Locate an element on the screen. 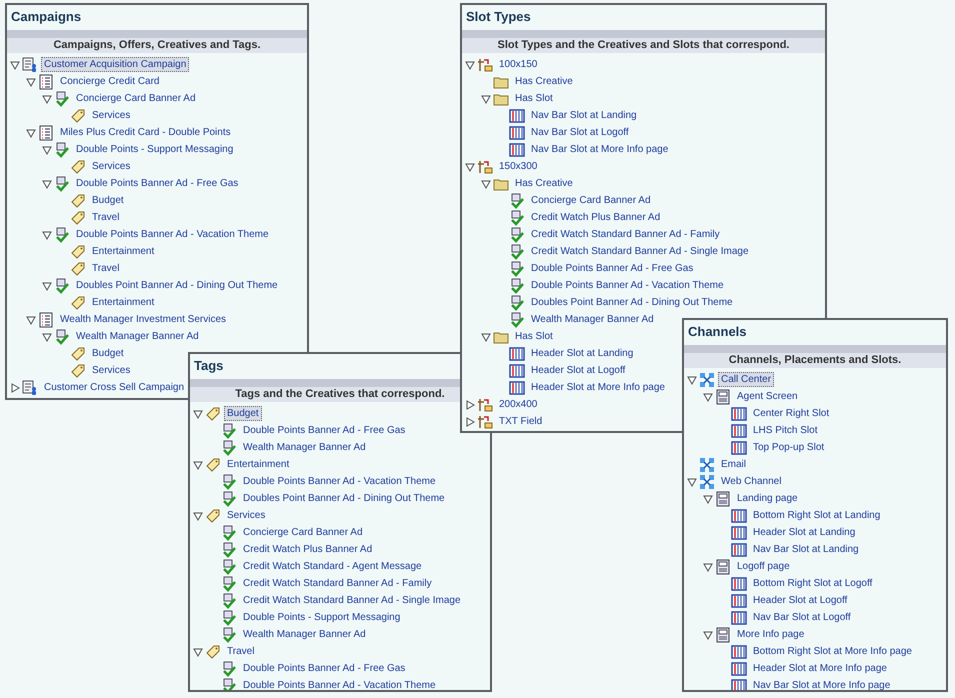 The width and height of the screenshot is (955, 698). tree-item: More Info page is located at coordinates (771, 634).